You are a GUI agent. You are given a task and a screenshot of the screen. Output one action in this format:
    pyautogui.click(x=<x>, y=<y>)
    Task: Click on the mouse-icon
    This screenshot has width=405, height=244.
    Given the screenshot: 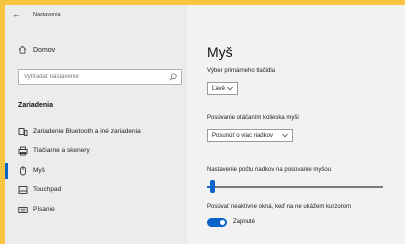 What is the action you would take?
    pyautogui.click(x=23, y=171)
    